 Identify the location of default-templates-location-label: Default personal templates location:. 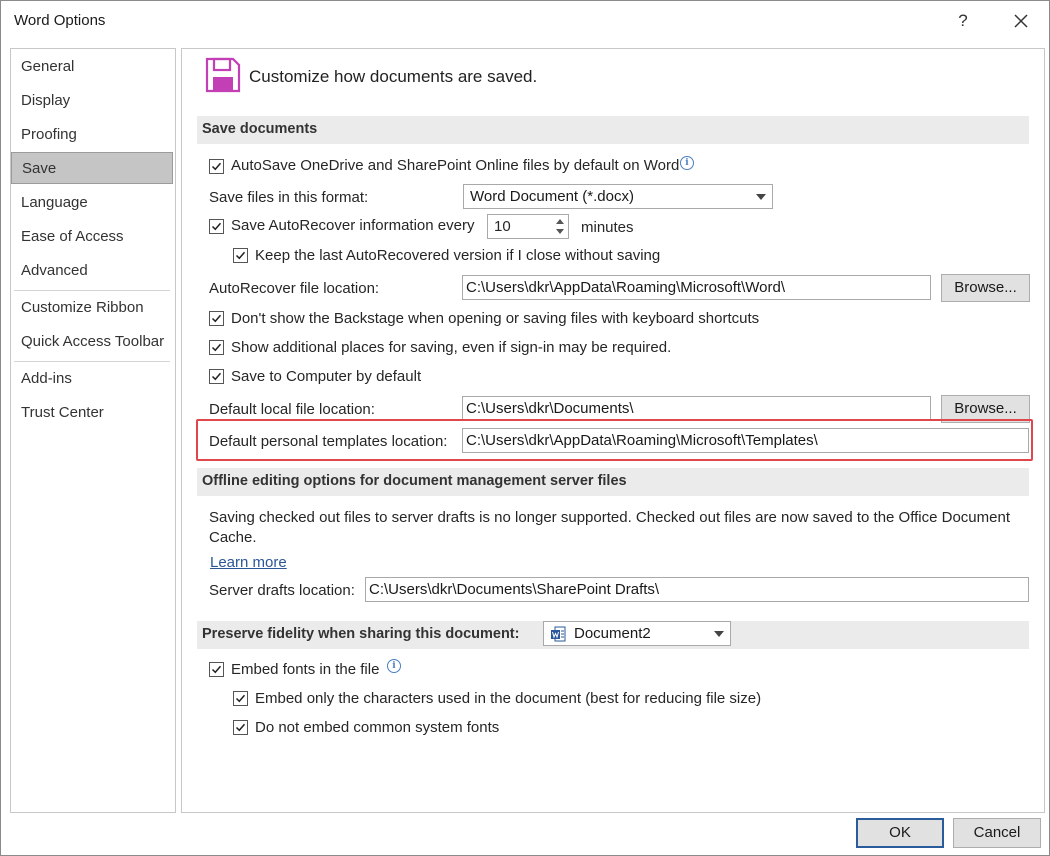
(328, 441).